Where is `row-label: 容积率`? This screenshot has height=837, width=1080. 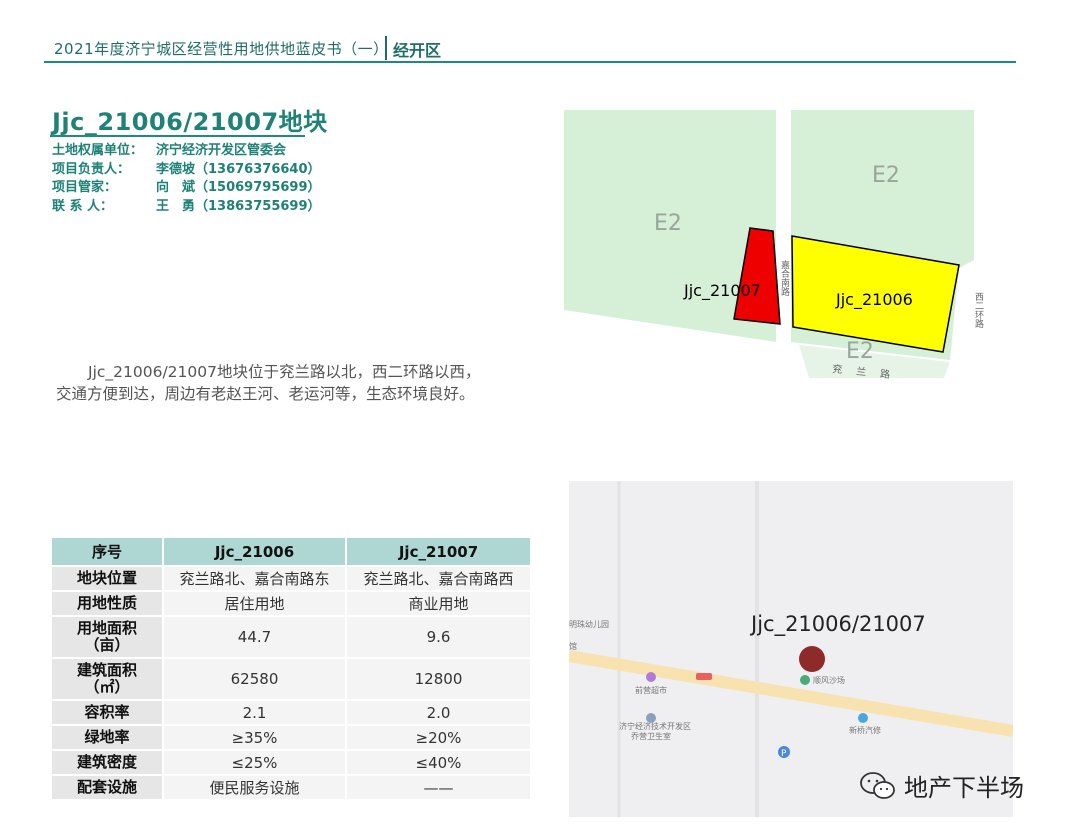 row-label: 容积率 is located at coordinates (107, 712).